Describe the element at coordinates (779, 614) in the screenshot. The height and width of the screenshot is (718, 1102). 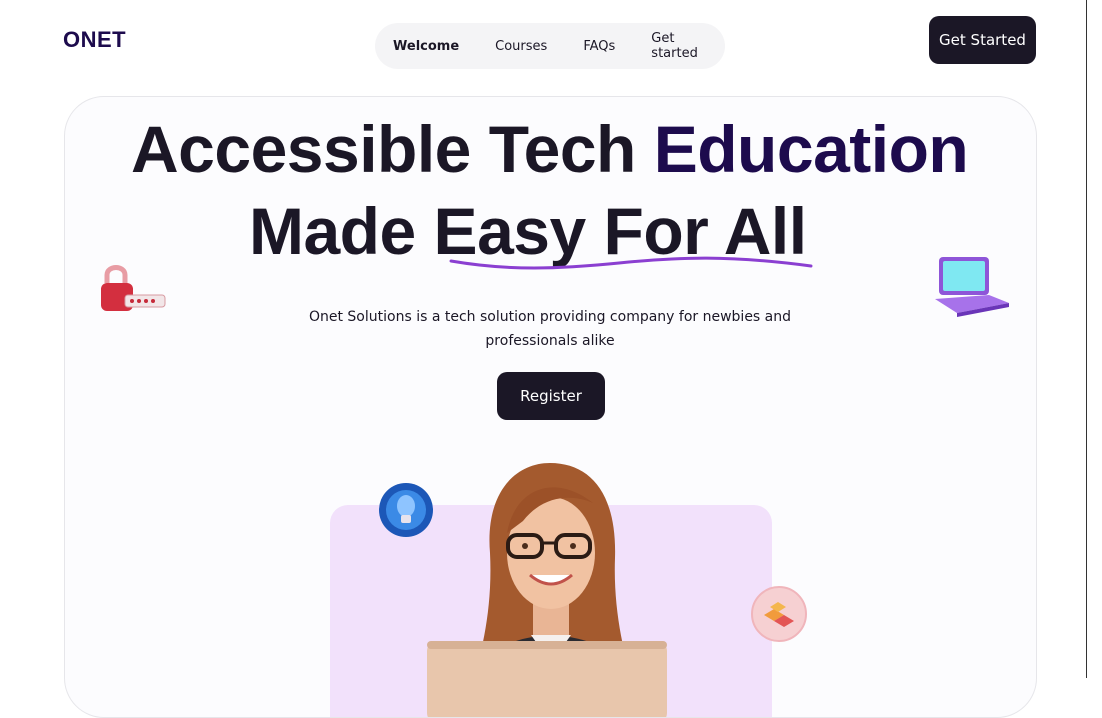
I see `blocks-badge-icon` at that location.